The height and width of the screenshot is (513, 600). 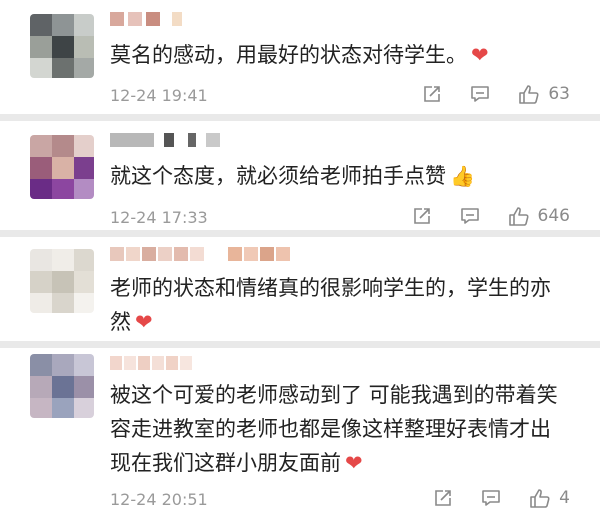 I want to click on comment-meta: 12-24 20:51 4, so click(x=340, y=500).